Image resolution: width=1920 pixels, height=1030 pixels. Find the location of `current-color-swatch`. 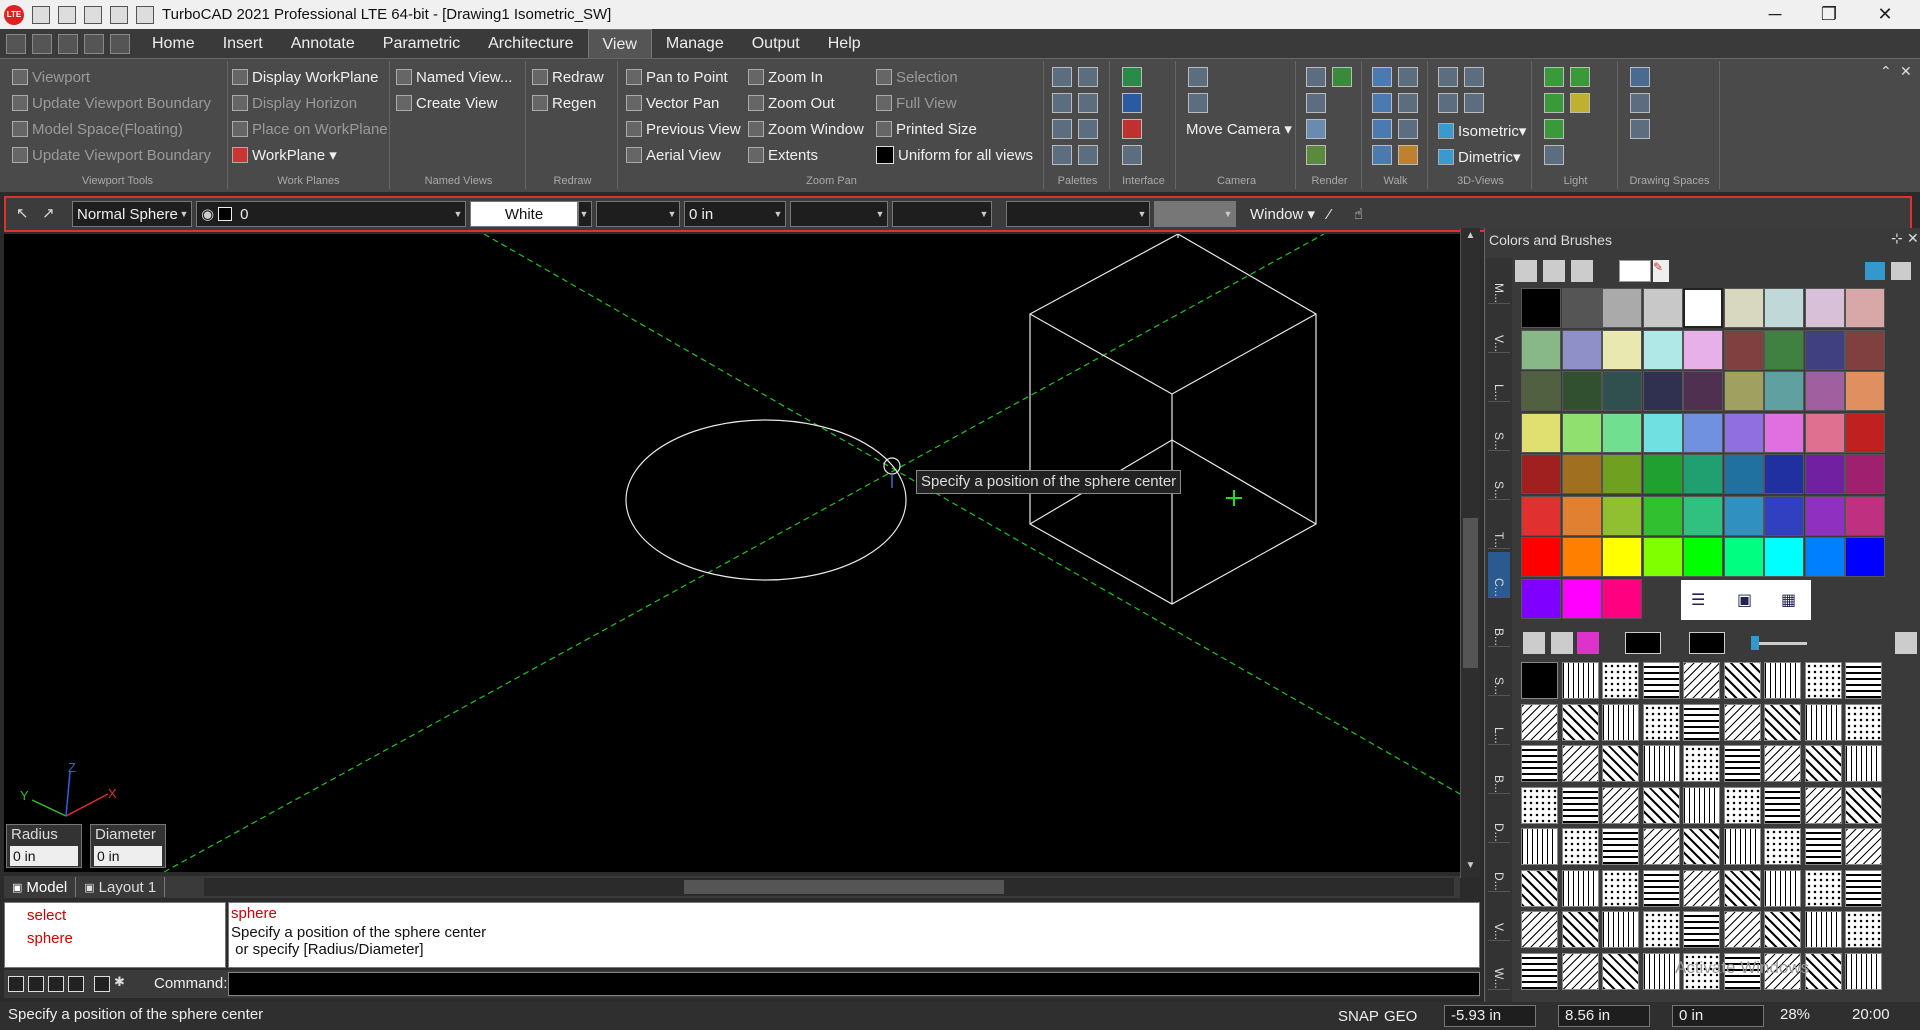

current-color-swatch is located at coordinates (1635, 271).